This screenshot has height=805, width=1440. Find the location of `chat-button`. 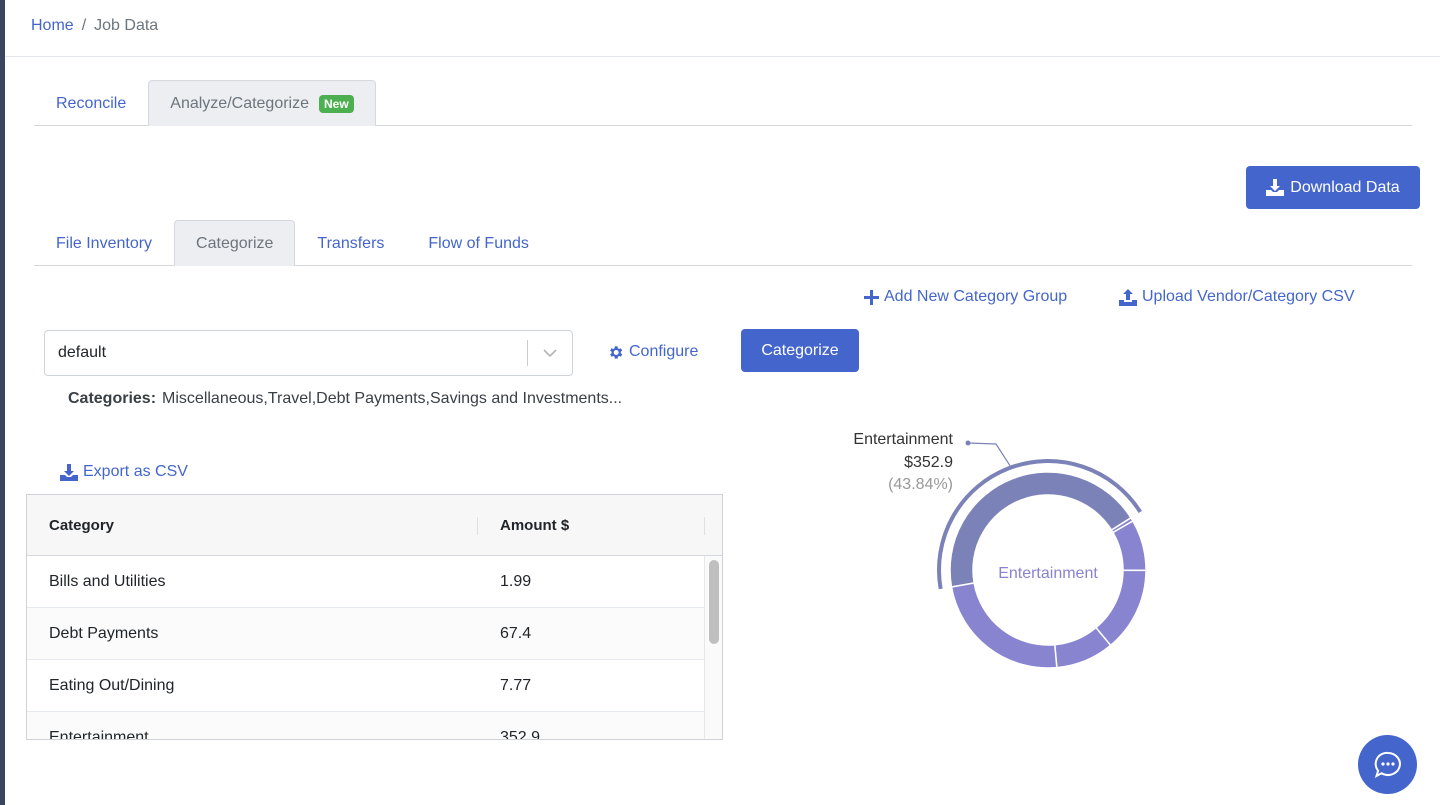

chat-button is located at coordinates (1387, 764).